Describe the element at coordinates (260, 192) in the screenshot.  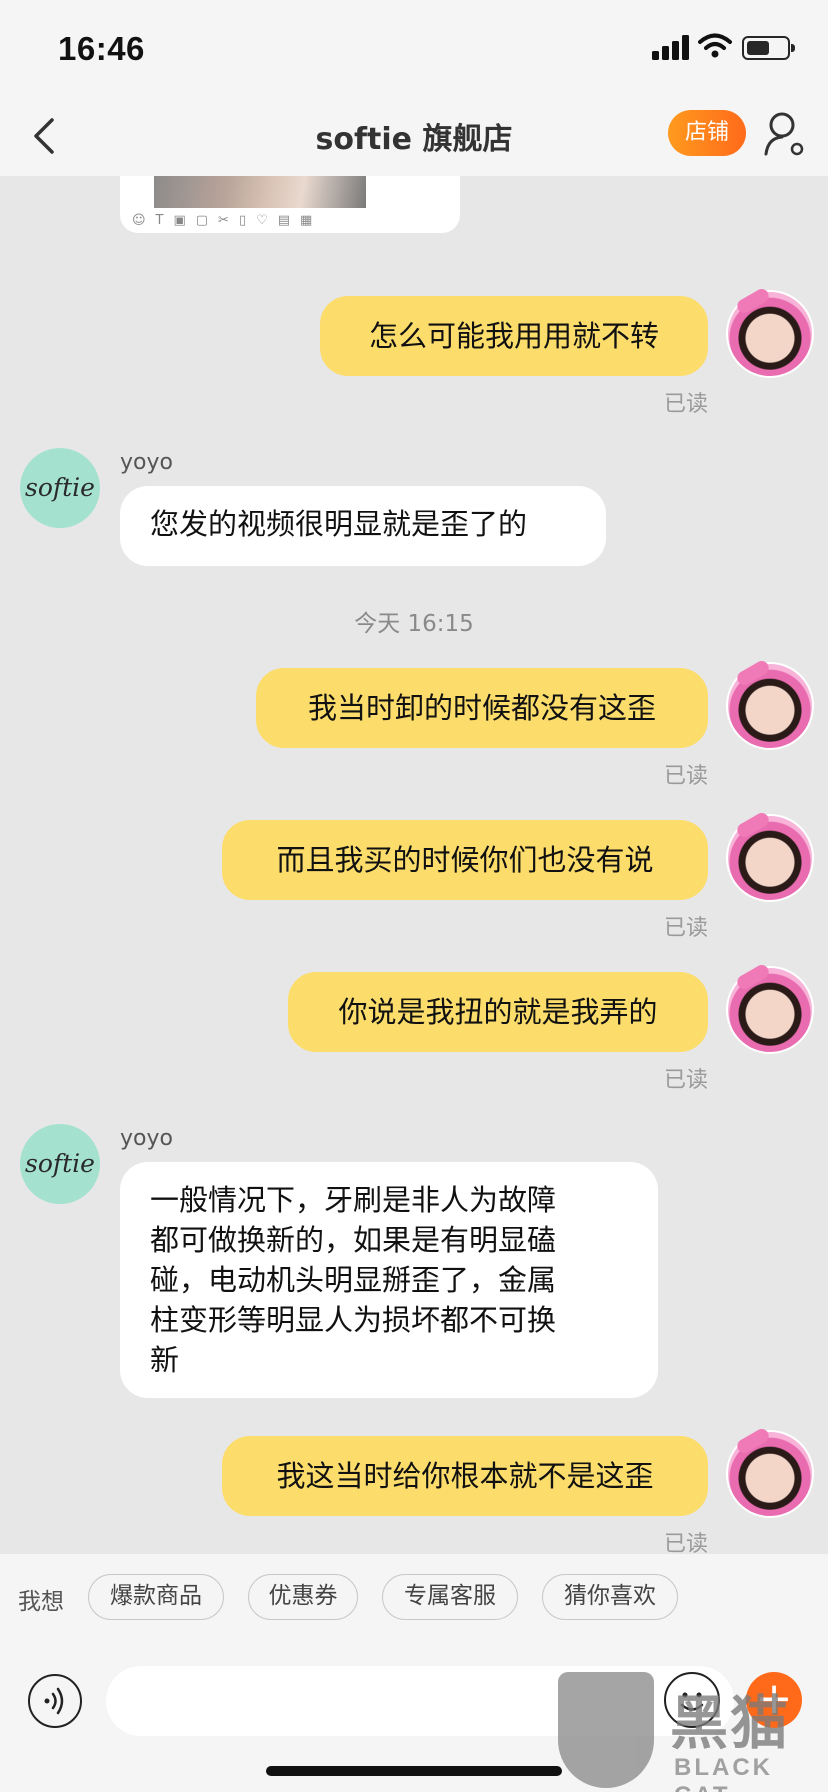
I see `image-thumbnail` at that location.